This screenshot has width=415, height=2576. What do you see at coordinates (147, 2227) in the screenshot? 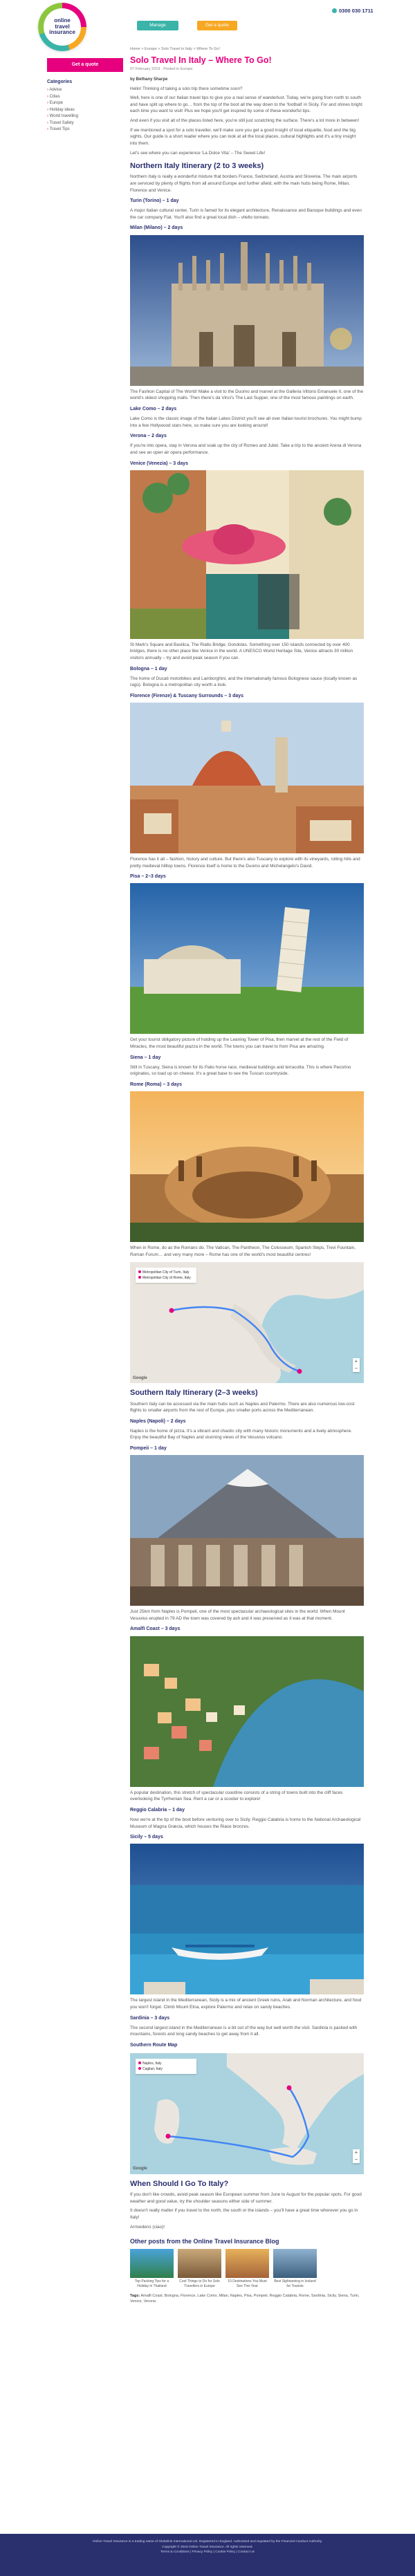
I see `when-text: Arrivederci (ciao)!` at bounding box center [147, 2227].